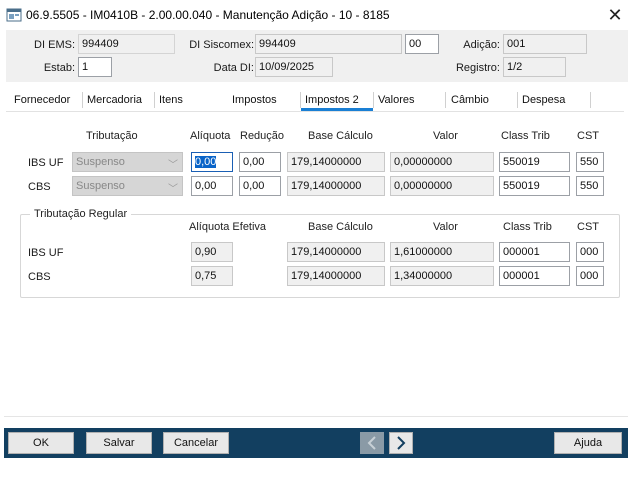  What do you see at coordinates (590, 162) in the screenshot?
I see `cst-field-ibs-uf: 550` at bounding box center [590, 162].